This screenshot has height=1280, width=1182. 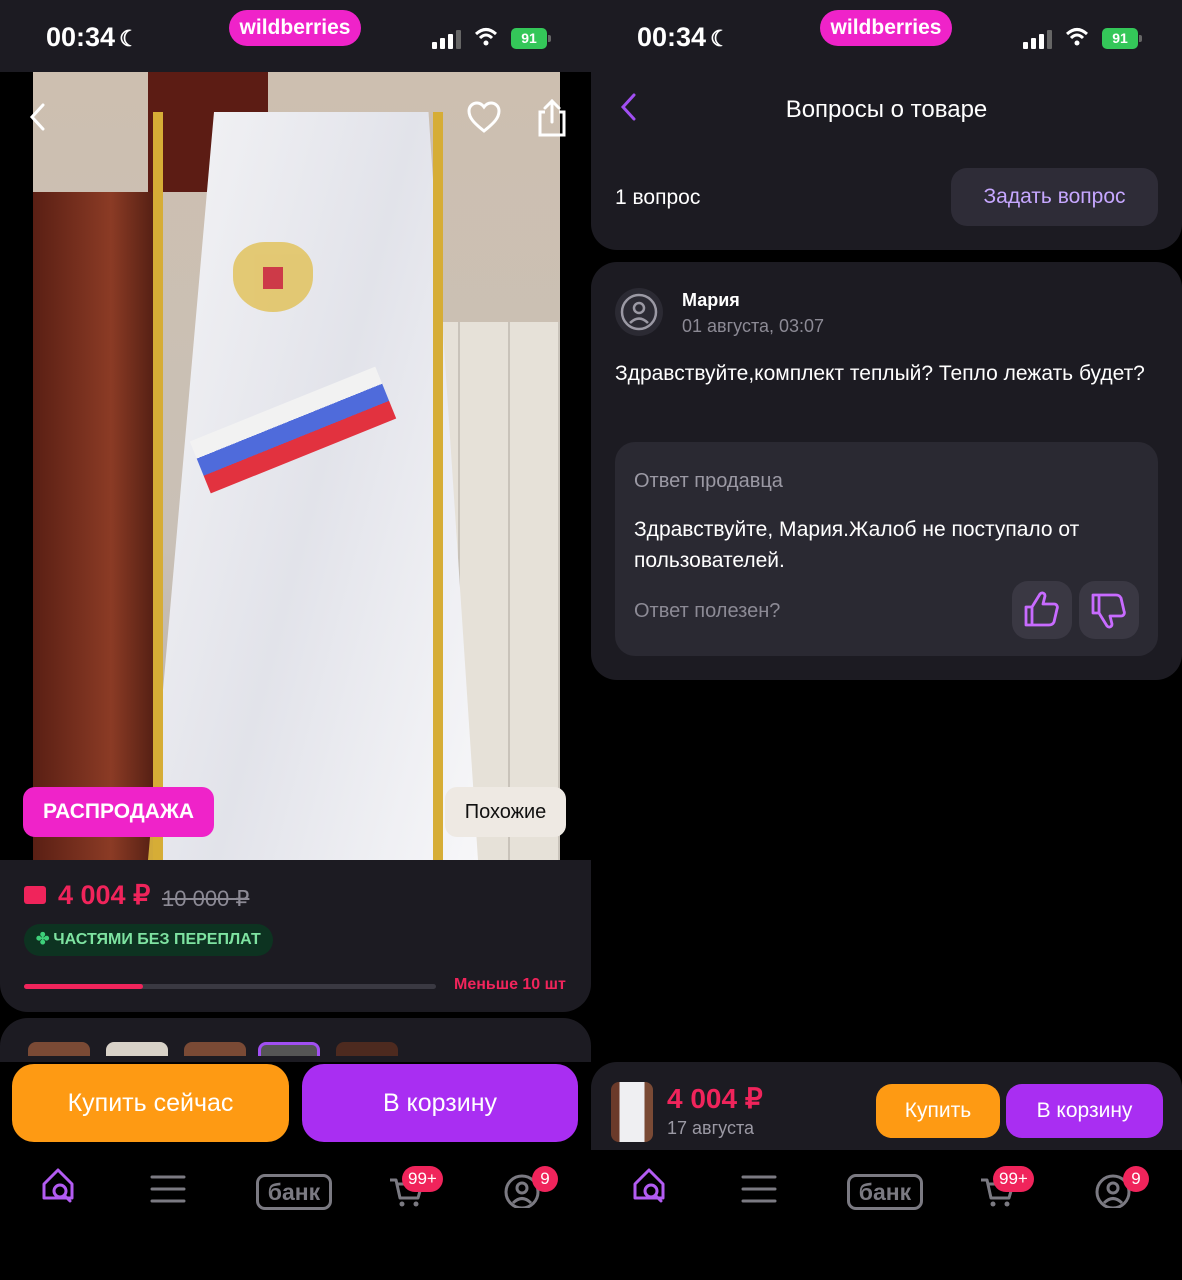 I want to click on photo-coffin-side, so click(x=98, y=526).